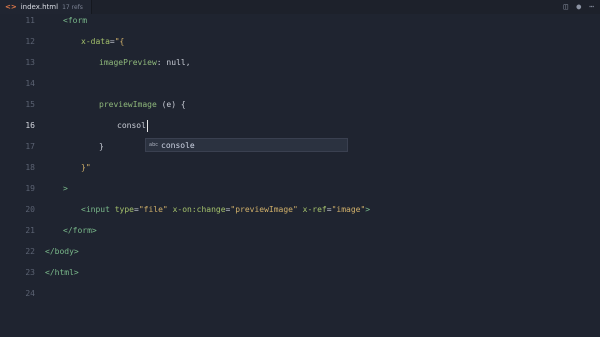  What do you see at coordinates (300, 41) in the screenshot?
I see `code-line: 12 x-data="{` at bounding box center [300, 41].